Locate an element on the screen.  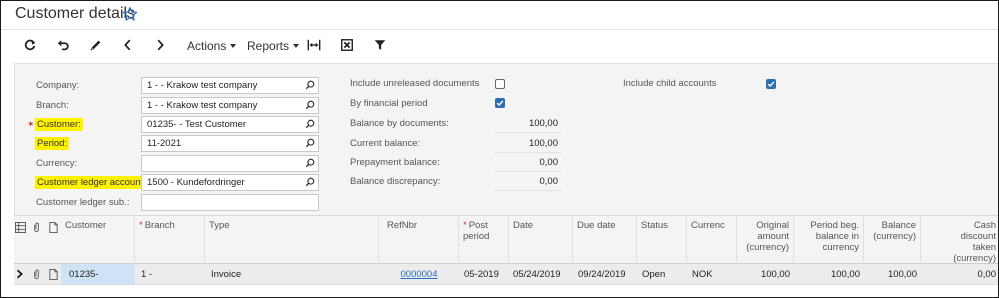
currency-field is located at coordinates (230, 163).